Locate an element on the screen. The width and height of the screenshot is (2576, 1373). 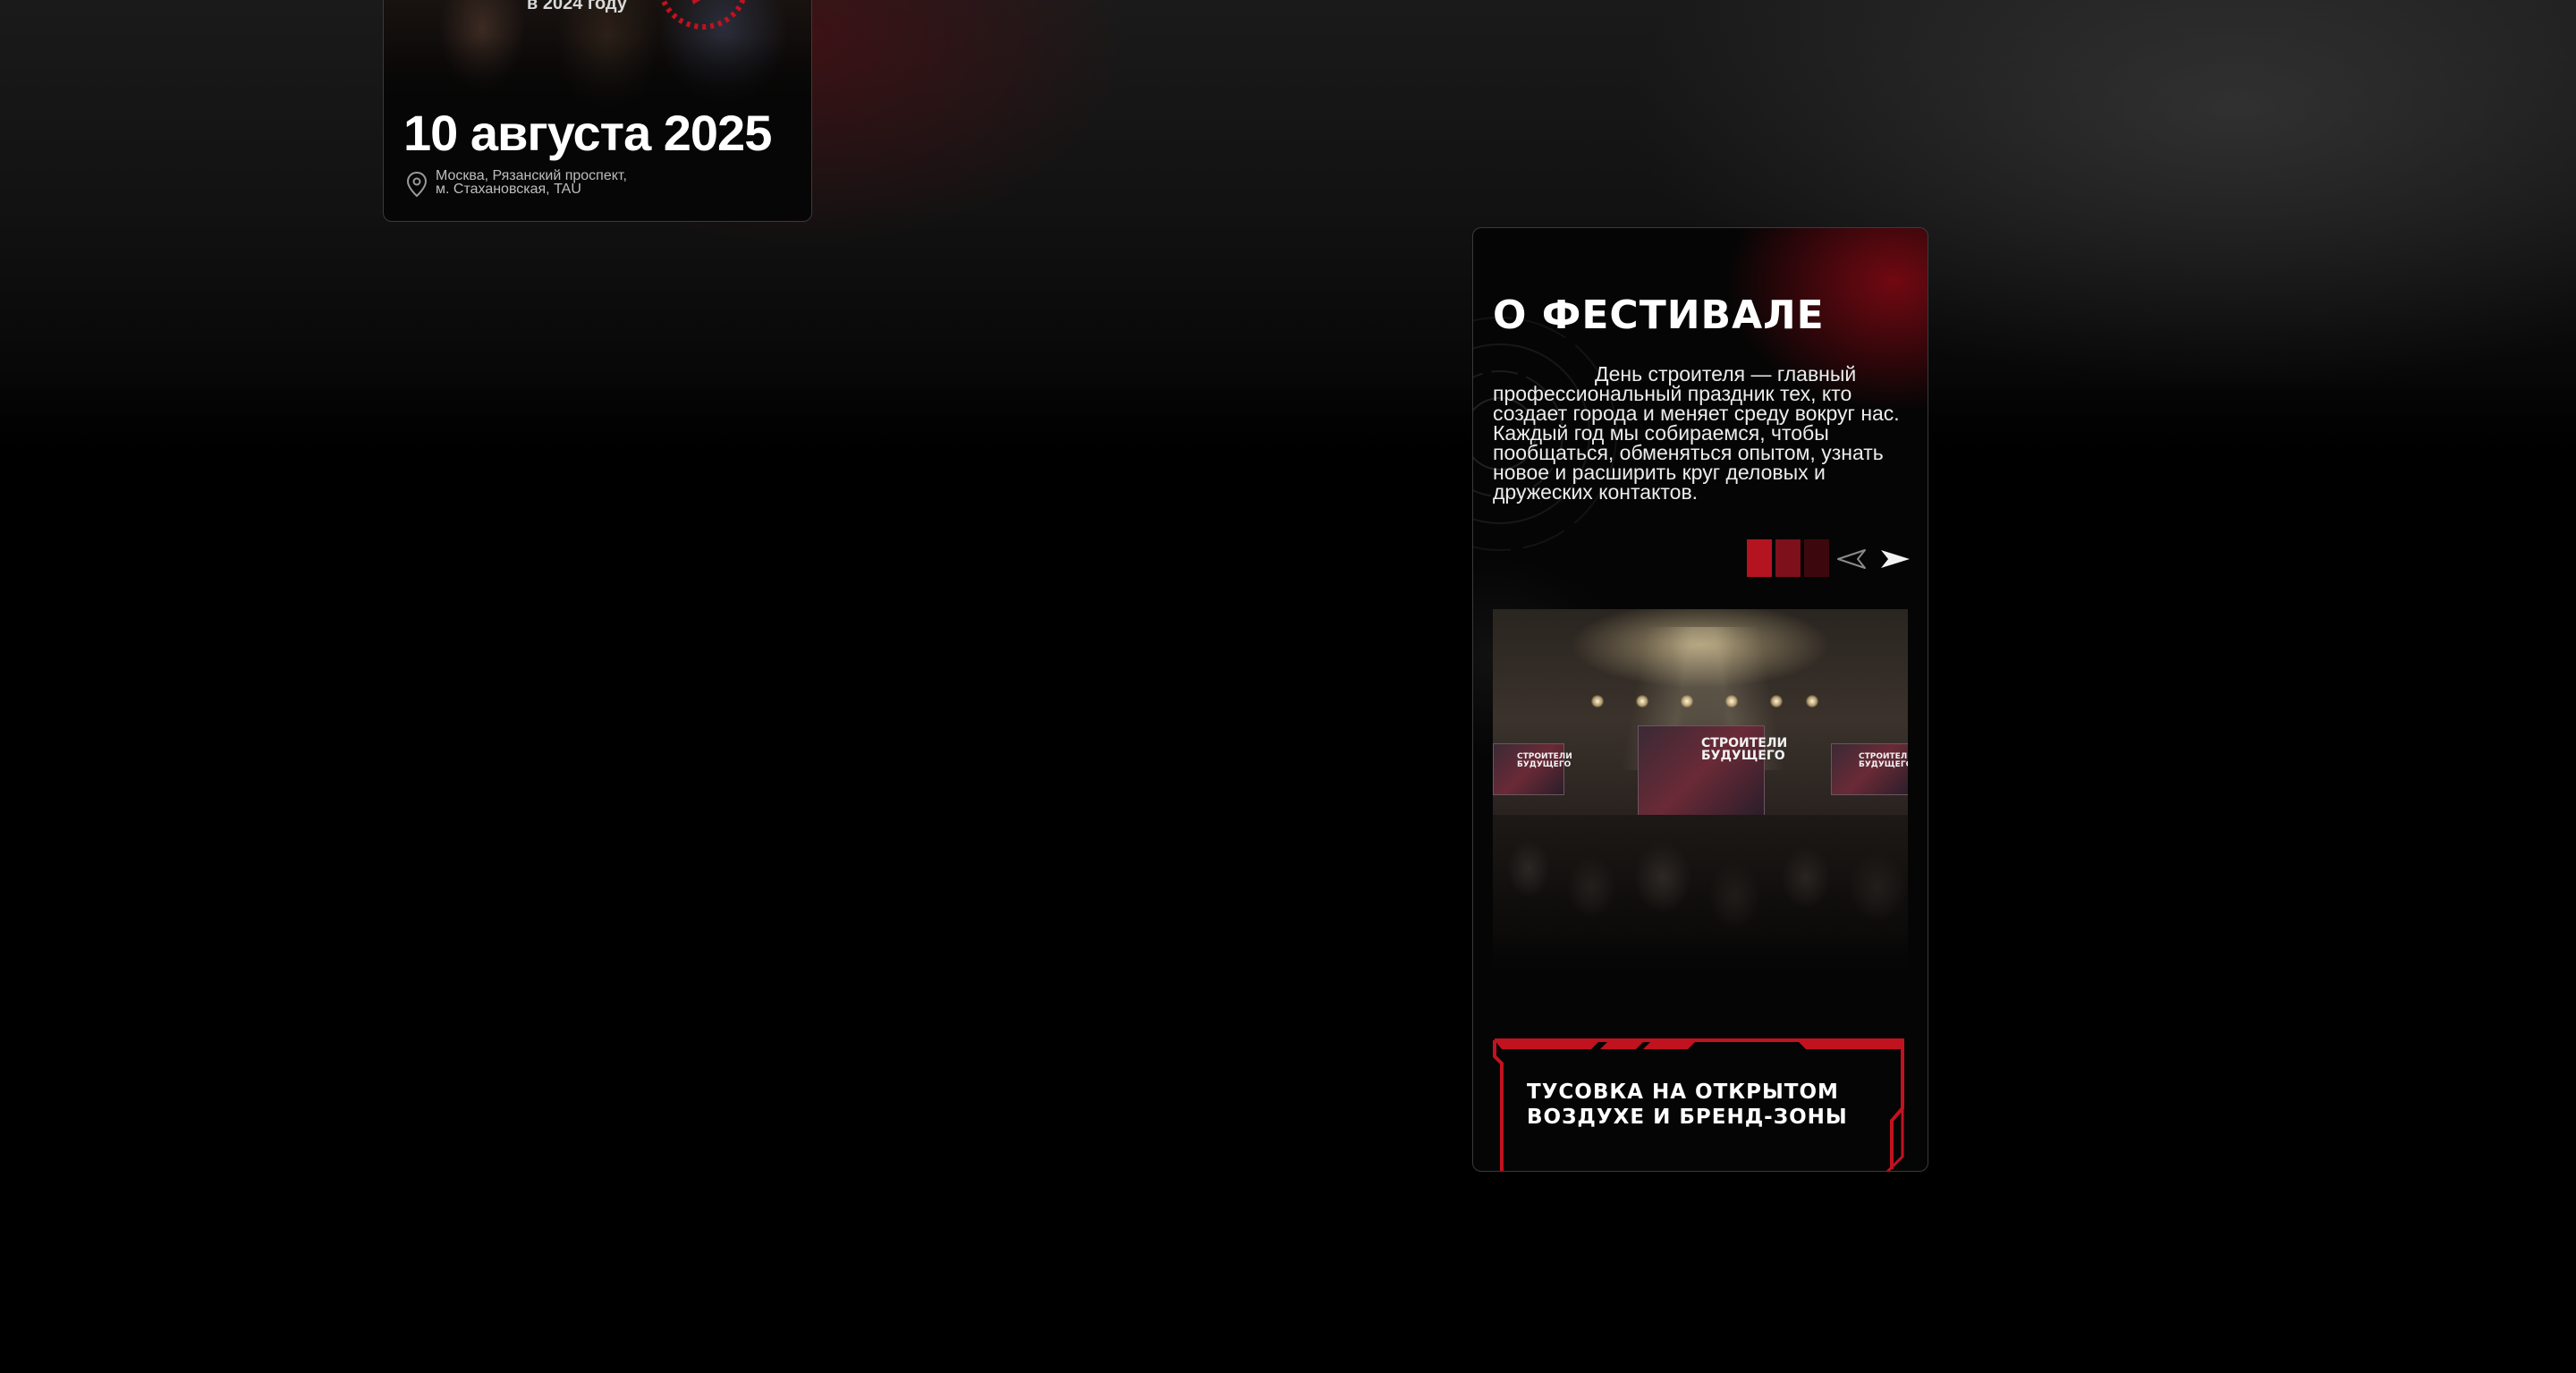
side-screen-left: СТРОИТЕЛИ БУДУЩЕГО is located at coordinates (1532, 769).